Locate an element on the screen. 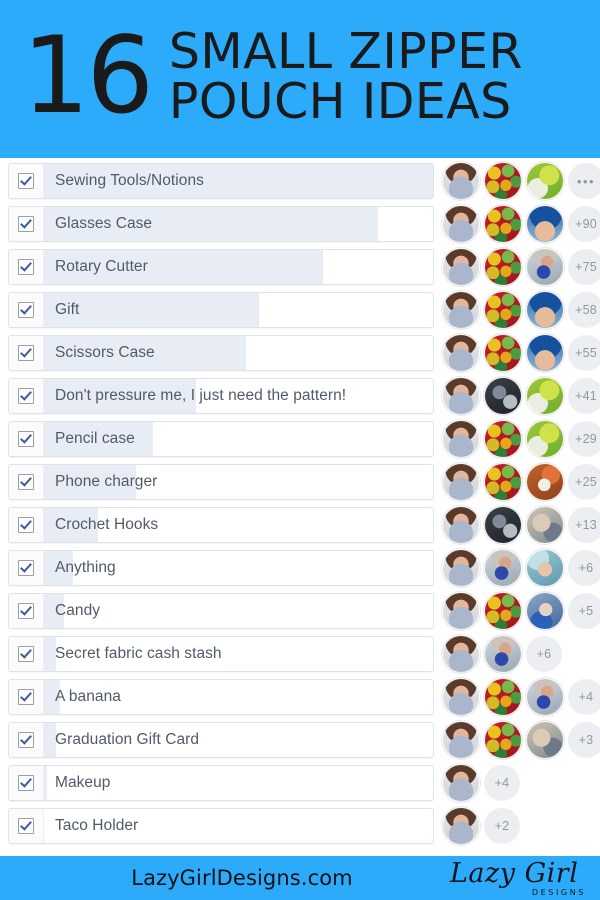 The image size is (600, 900). poll-row: Gift +58 is located at coordinates (300, 310).